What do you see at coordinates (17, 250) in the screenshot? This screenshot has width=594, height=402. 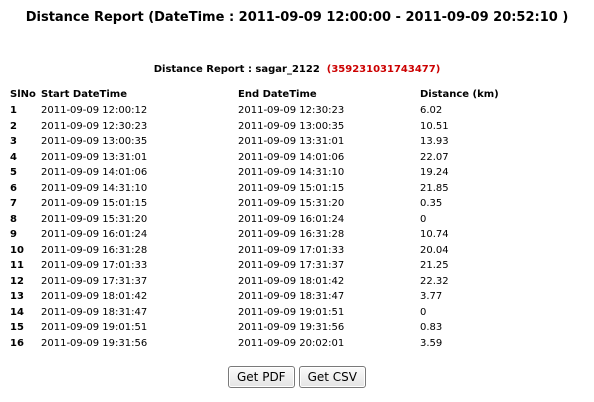 I see `cell-slno: 10` at bounding box center [17, 250].